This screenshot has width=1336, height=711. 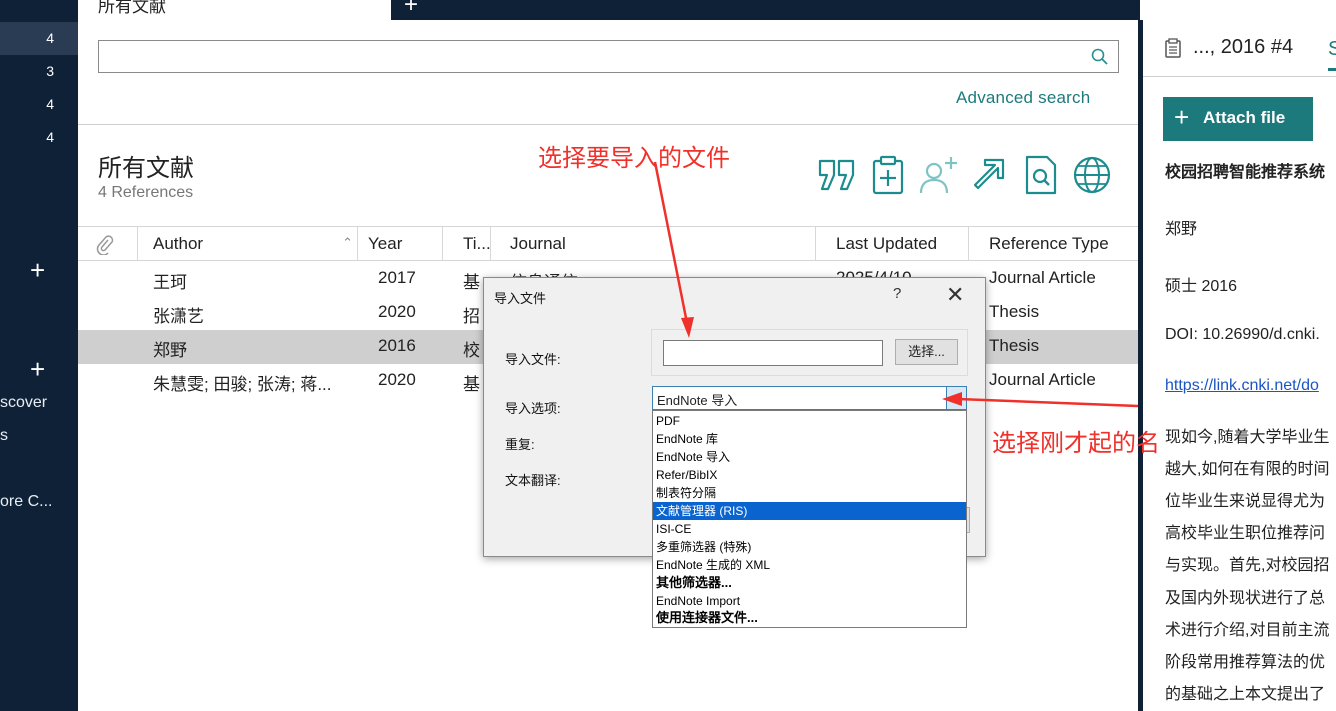 What do you see at coordinates (1243, 47) in the screenshot?
I see `reference-panel-title: ..., 2016 #4` at bounding box center [1243, 47].